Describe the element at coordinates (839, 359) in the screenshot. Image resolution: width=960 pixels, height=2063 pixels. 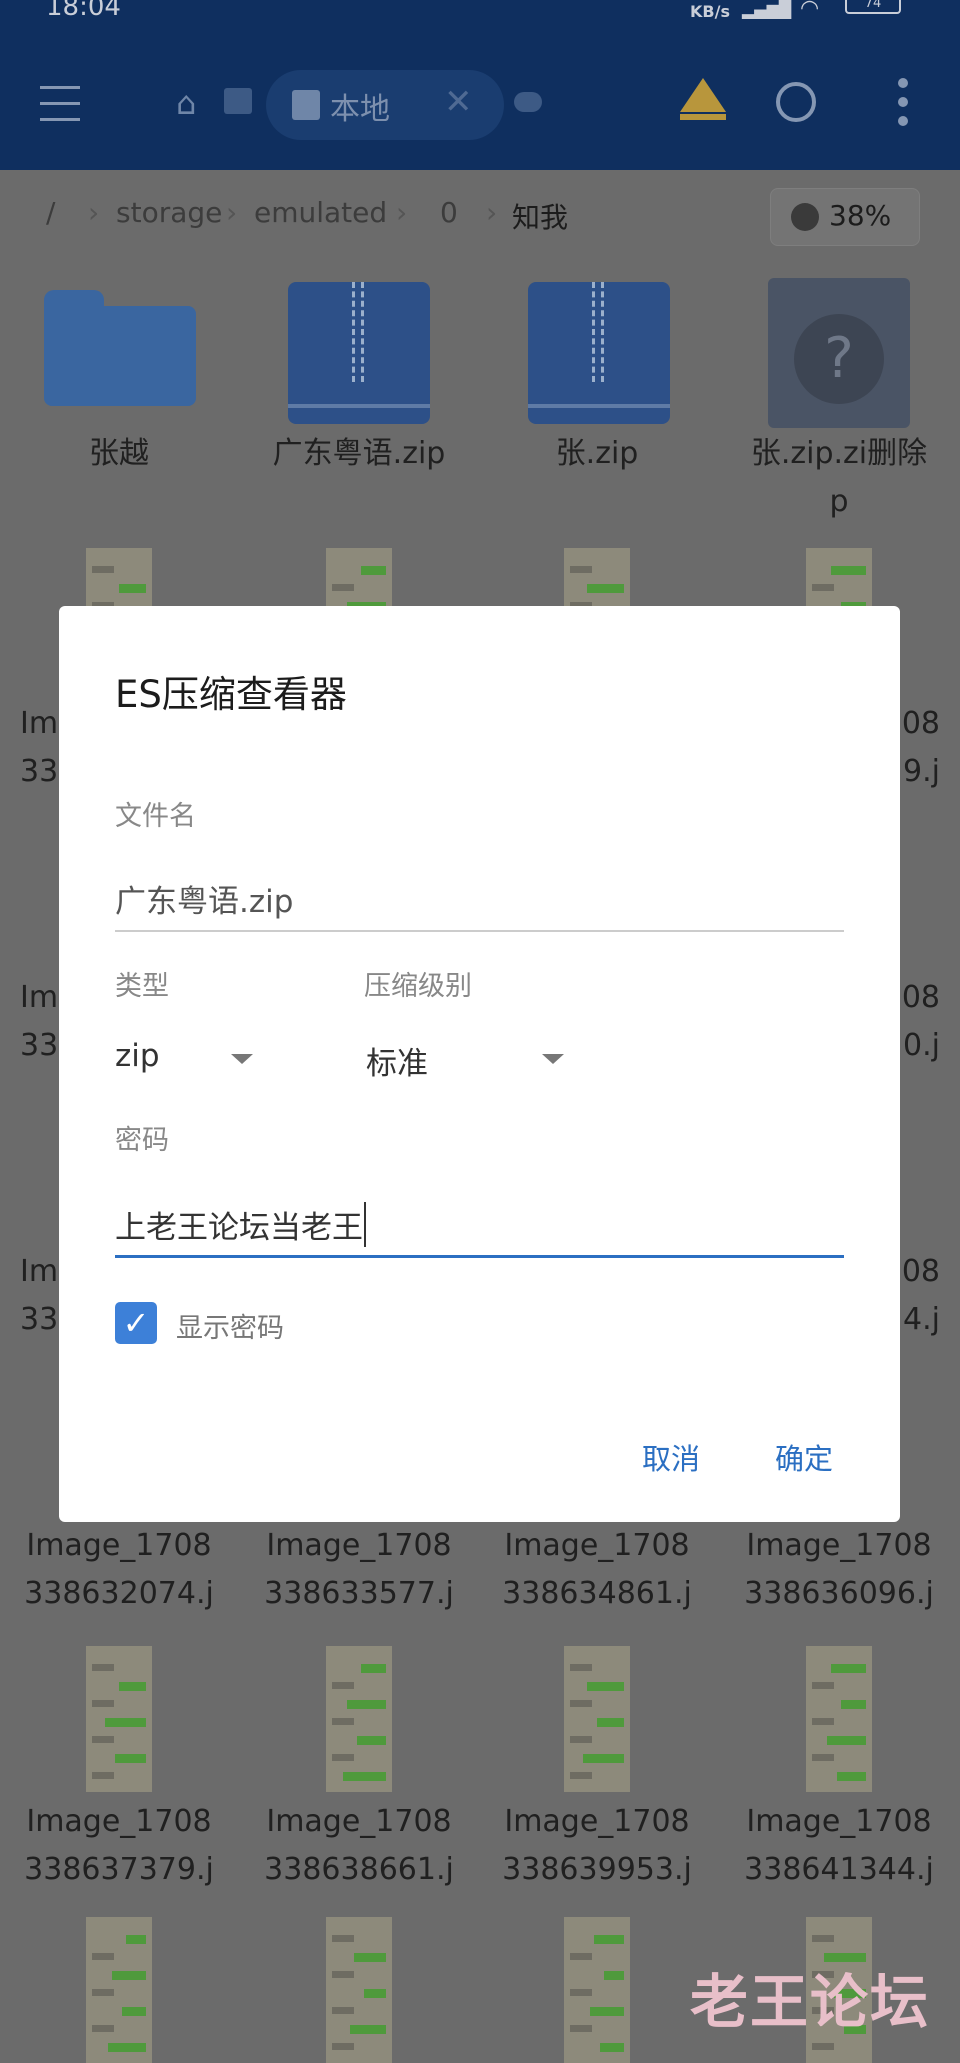
I see `question-icon: ?` at that location.